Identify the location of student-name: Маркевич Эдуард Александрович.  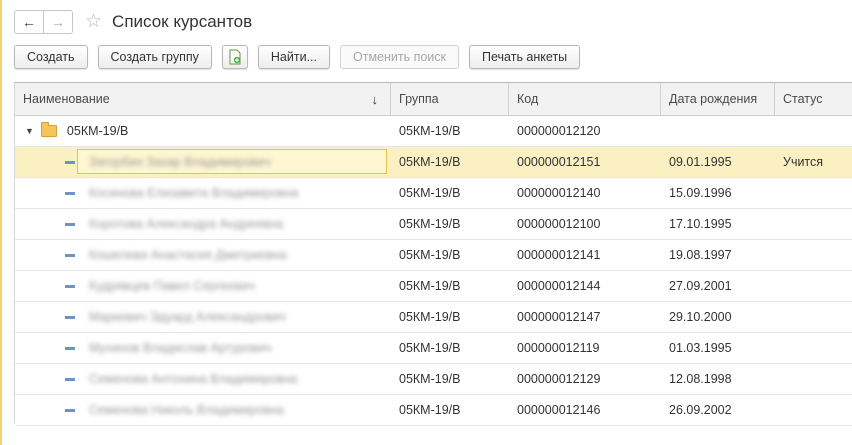
(187, 317).